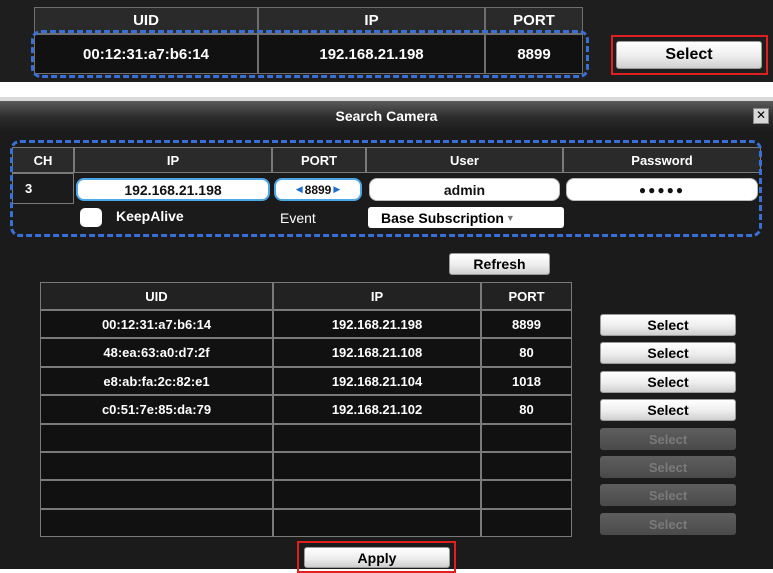  I want to click on apply-highlight, so click(376, 557).